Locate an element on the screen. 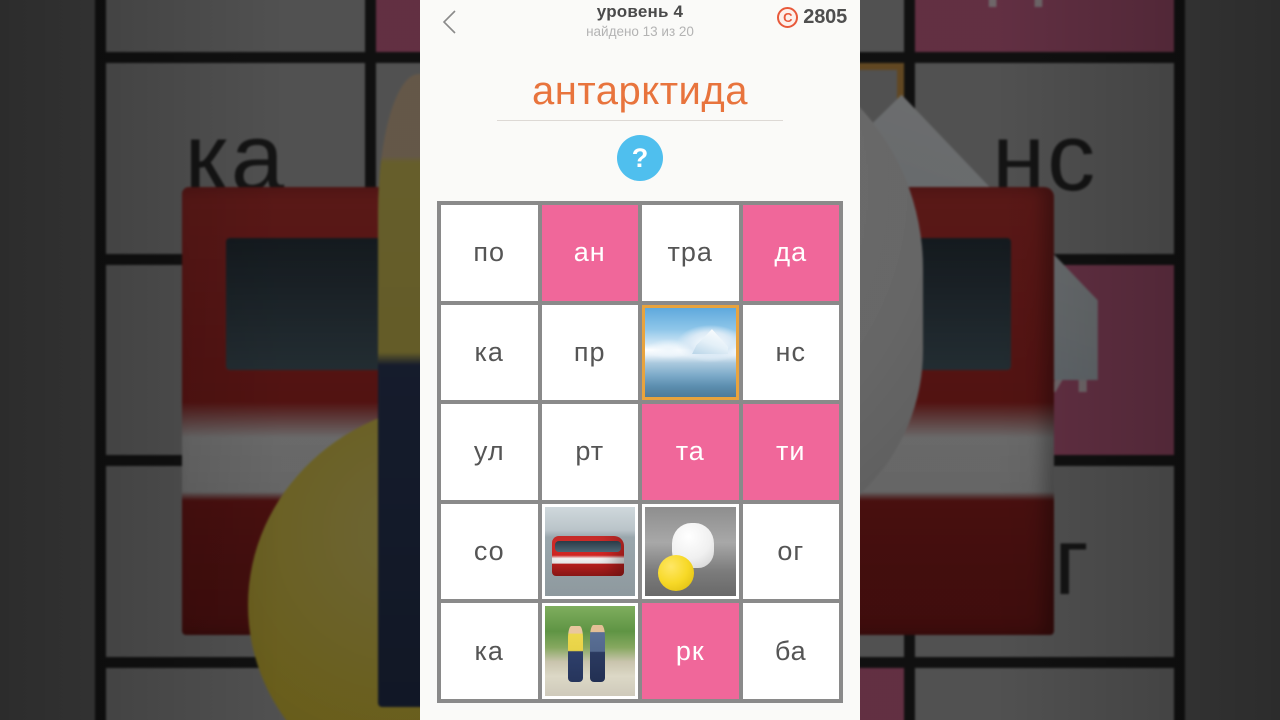 This screenshot has width=1280, height=720. grid-cell-syllable: рк is located at coordinates (690, 651).